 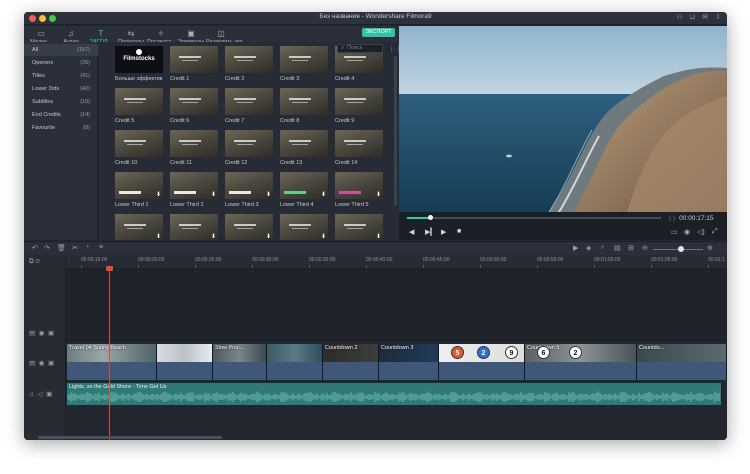 What do you see at coordinates (101, 247) in the screenshot?
I see `audio-adjust-icon: ≡` at bounding box center [101, 247].